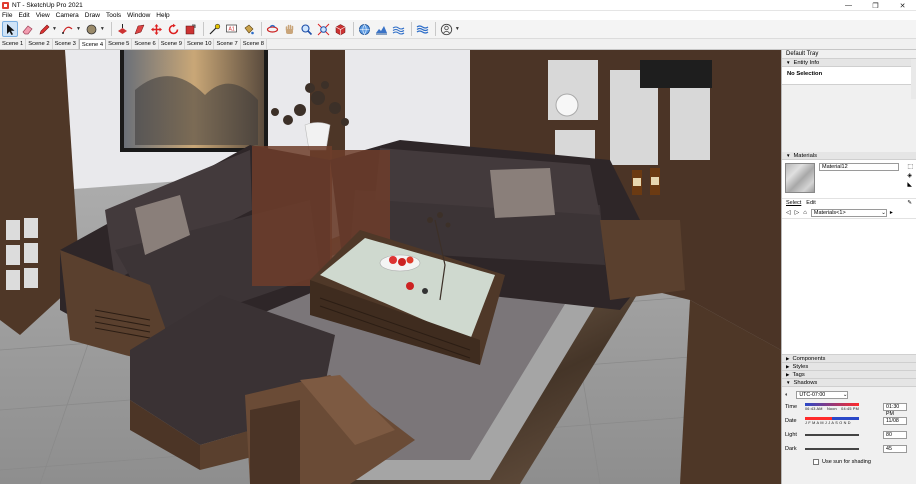 This screenshot has height=484, width=916. I want to click on photo-textures-button, so click(423, 29).